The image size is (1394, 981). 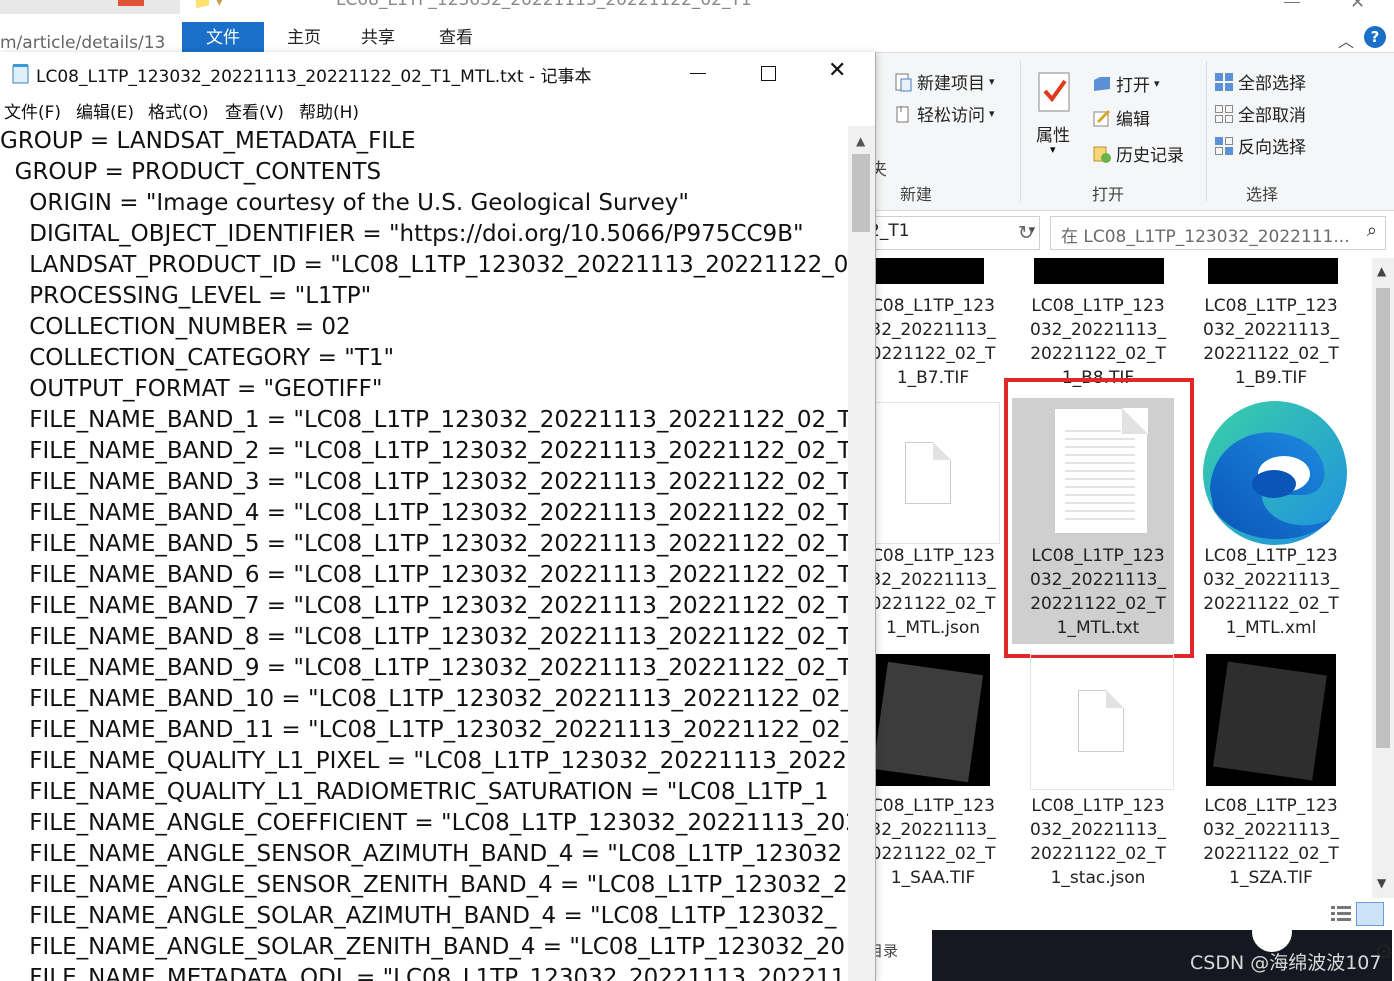 I want to click on select-none-icon, so click(x=1224, y=114).